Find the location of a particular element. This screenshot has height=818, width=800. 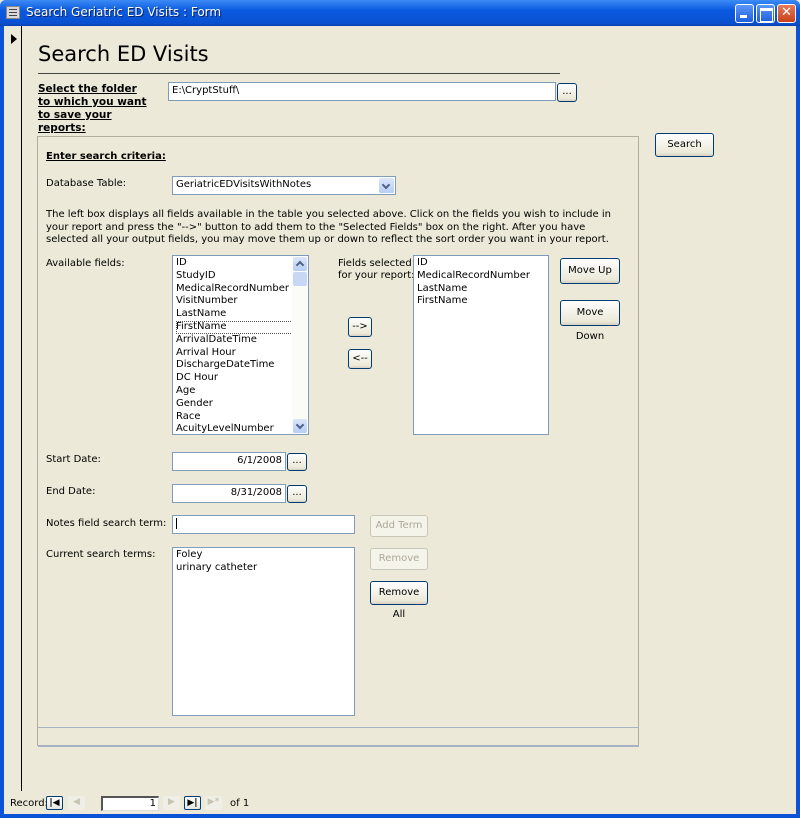

move-up-button: Move Up is located at coordinates (590, 271).